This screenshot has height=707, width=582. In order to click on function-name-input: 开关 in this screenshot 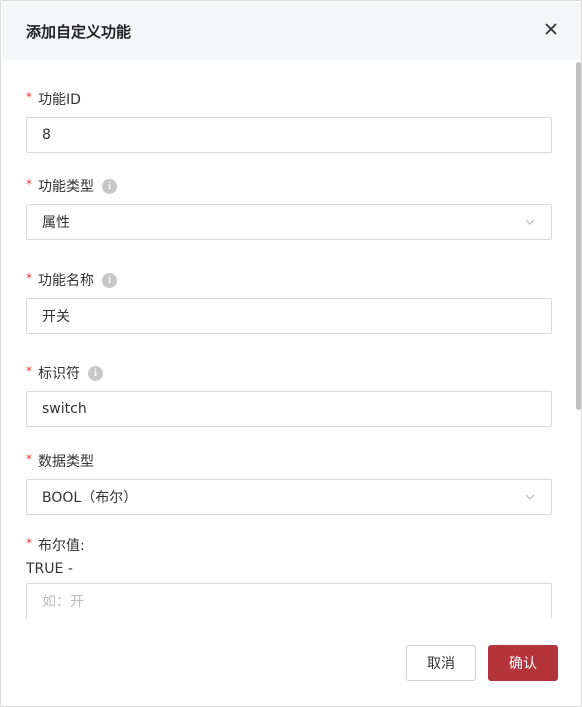, I will do `click(289, 316)`.